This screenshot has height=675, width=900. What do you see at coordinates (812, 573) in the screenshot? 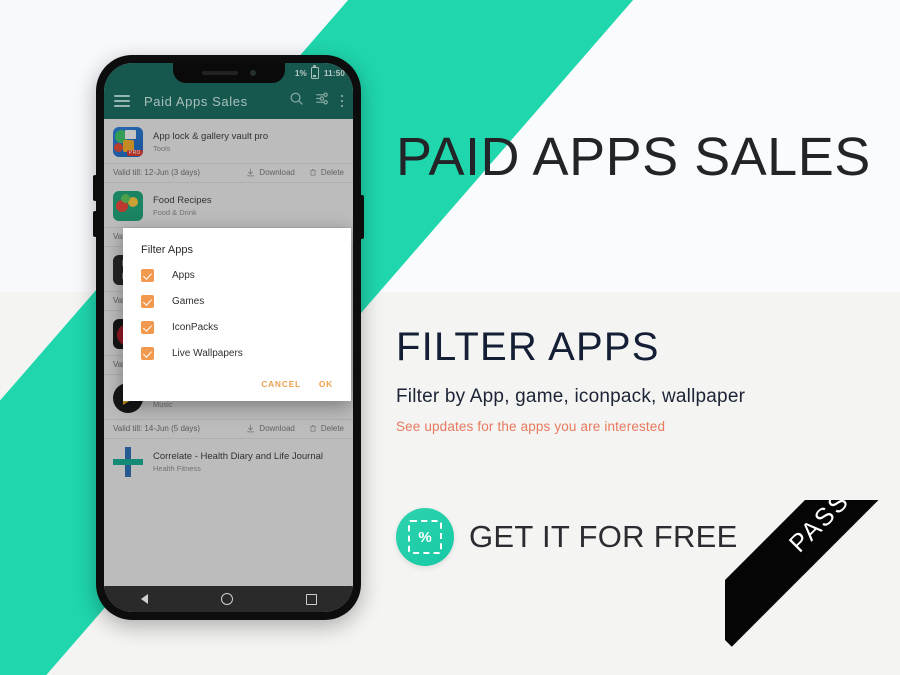
I see `ribbon-band: PASS` at bounding box center [812, 573].